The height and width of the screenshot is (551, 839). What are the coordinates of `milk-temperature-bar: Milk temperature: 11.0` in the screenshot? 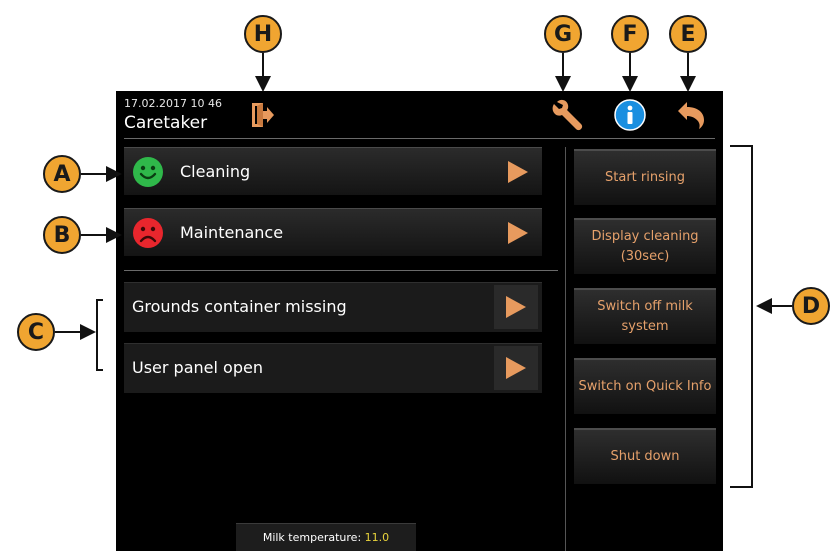 It's located at (326, 537).